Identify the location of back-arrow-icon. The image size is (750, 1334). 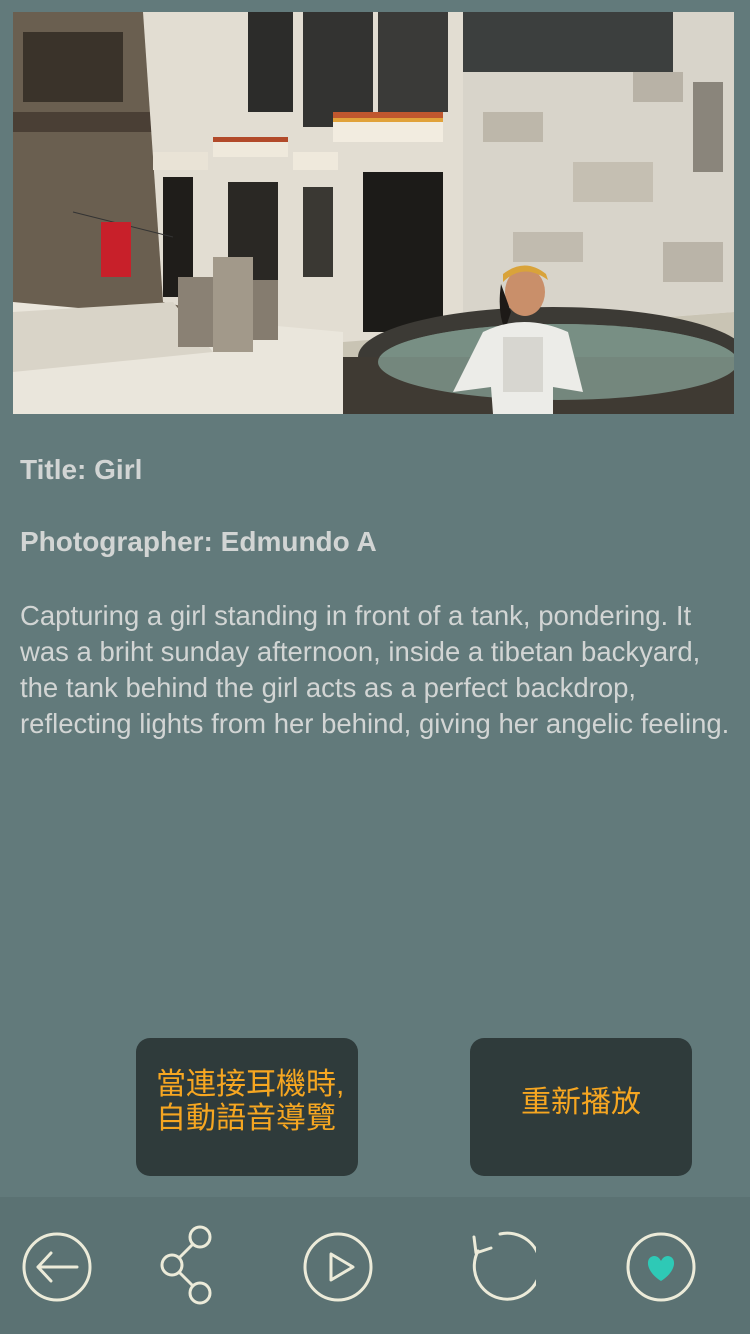
(57, 1267).